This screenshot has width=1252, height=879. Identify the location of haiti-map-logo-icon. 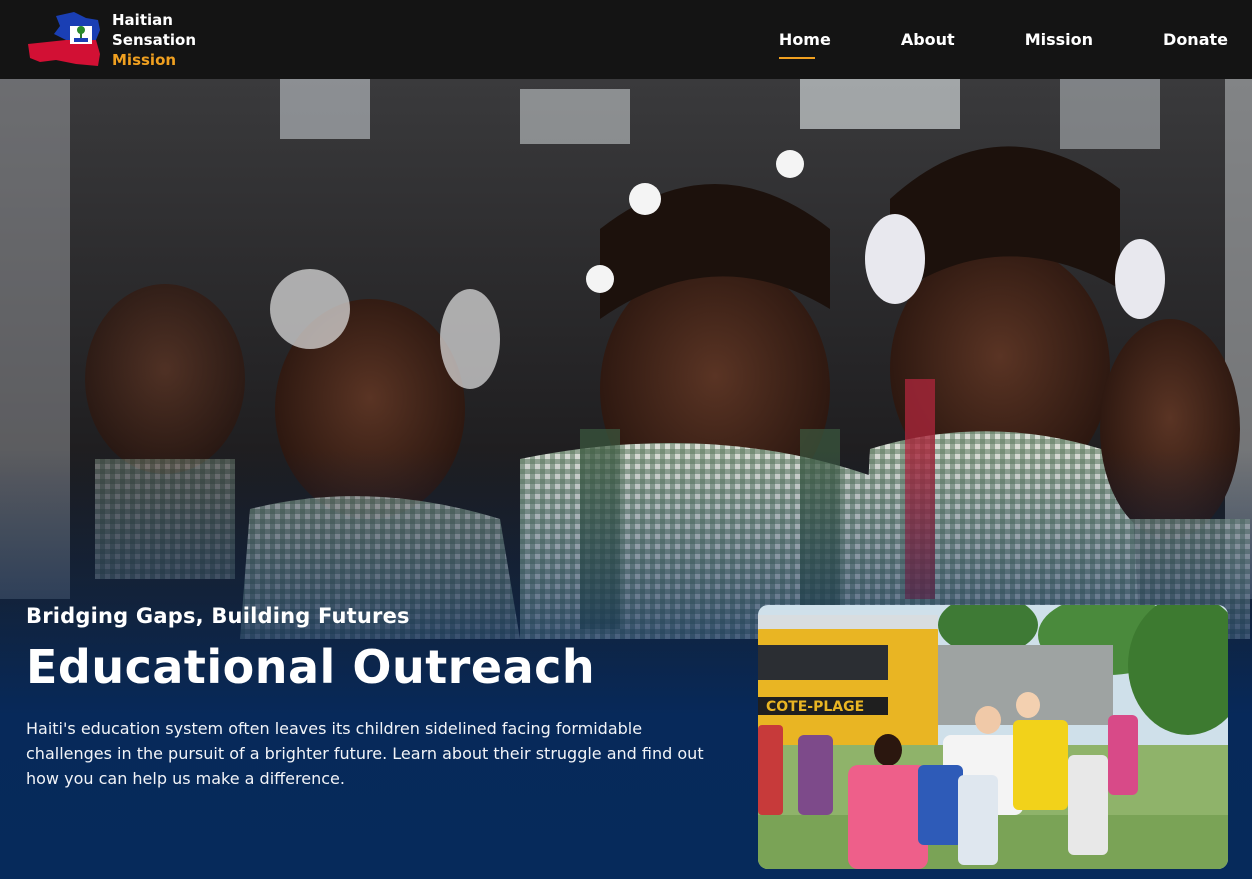
(64, 38).